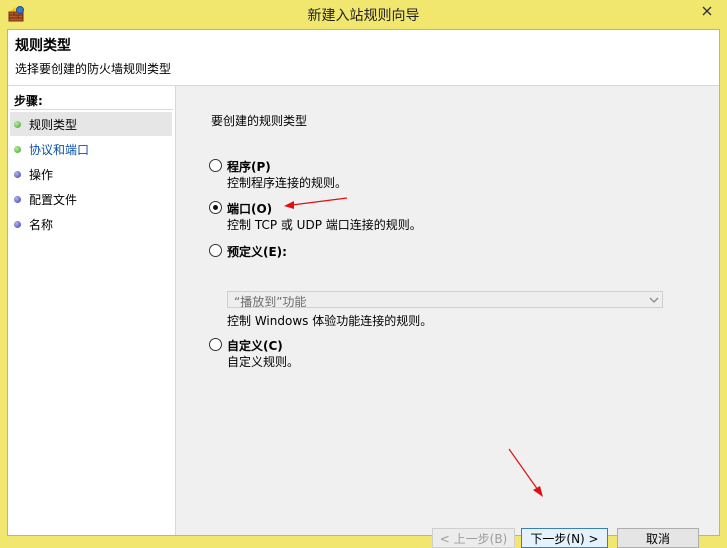 The image size is (727, 548). Describe the element at coordinates (91, 109) in the screenshot. I see `steps-divider` at that location.